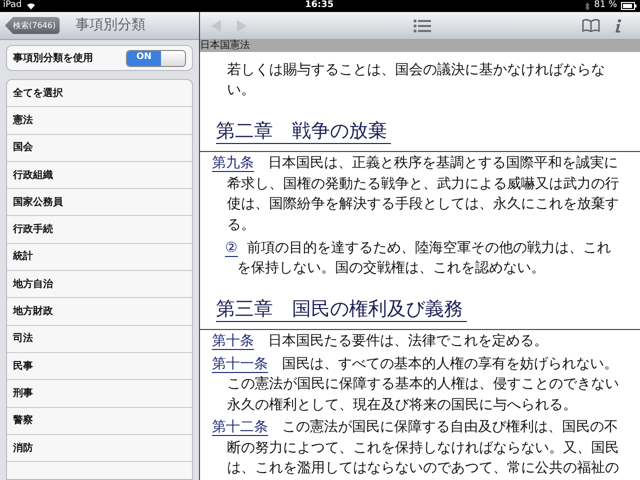 Image resolution: width=640 pixels, height=480 pixels. I want to click on category-item: 司法, so click(99, 339).